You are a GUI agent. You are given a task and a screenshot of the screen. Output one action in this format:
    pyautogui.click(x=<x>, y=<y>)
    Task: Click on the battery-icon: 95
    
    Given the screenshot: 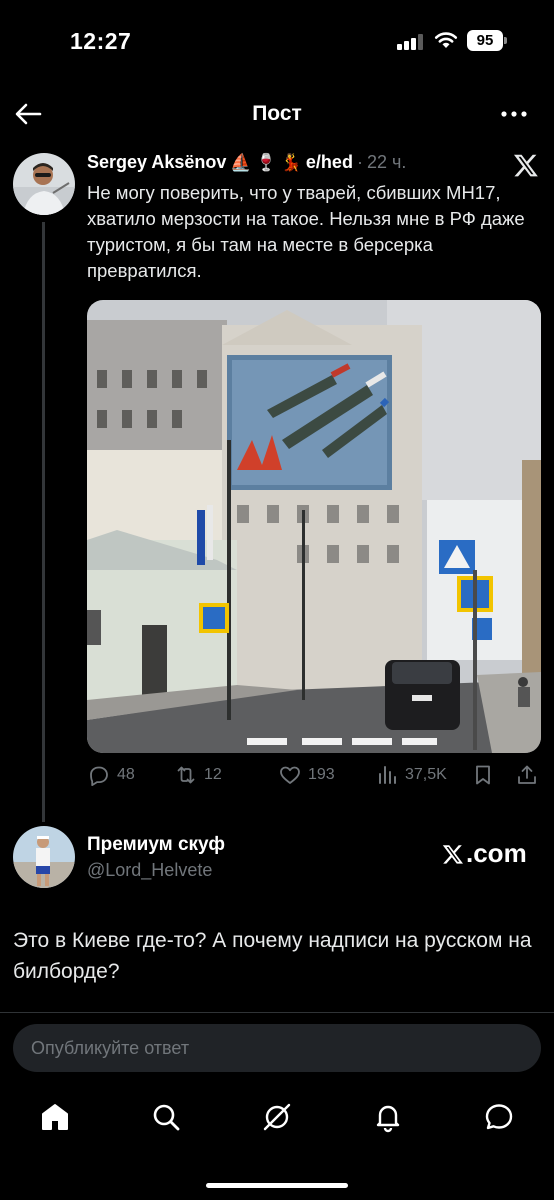 What is the action you would take?
    pyautogui.click(x=487, y=40)
    